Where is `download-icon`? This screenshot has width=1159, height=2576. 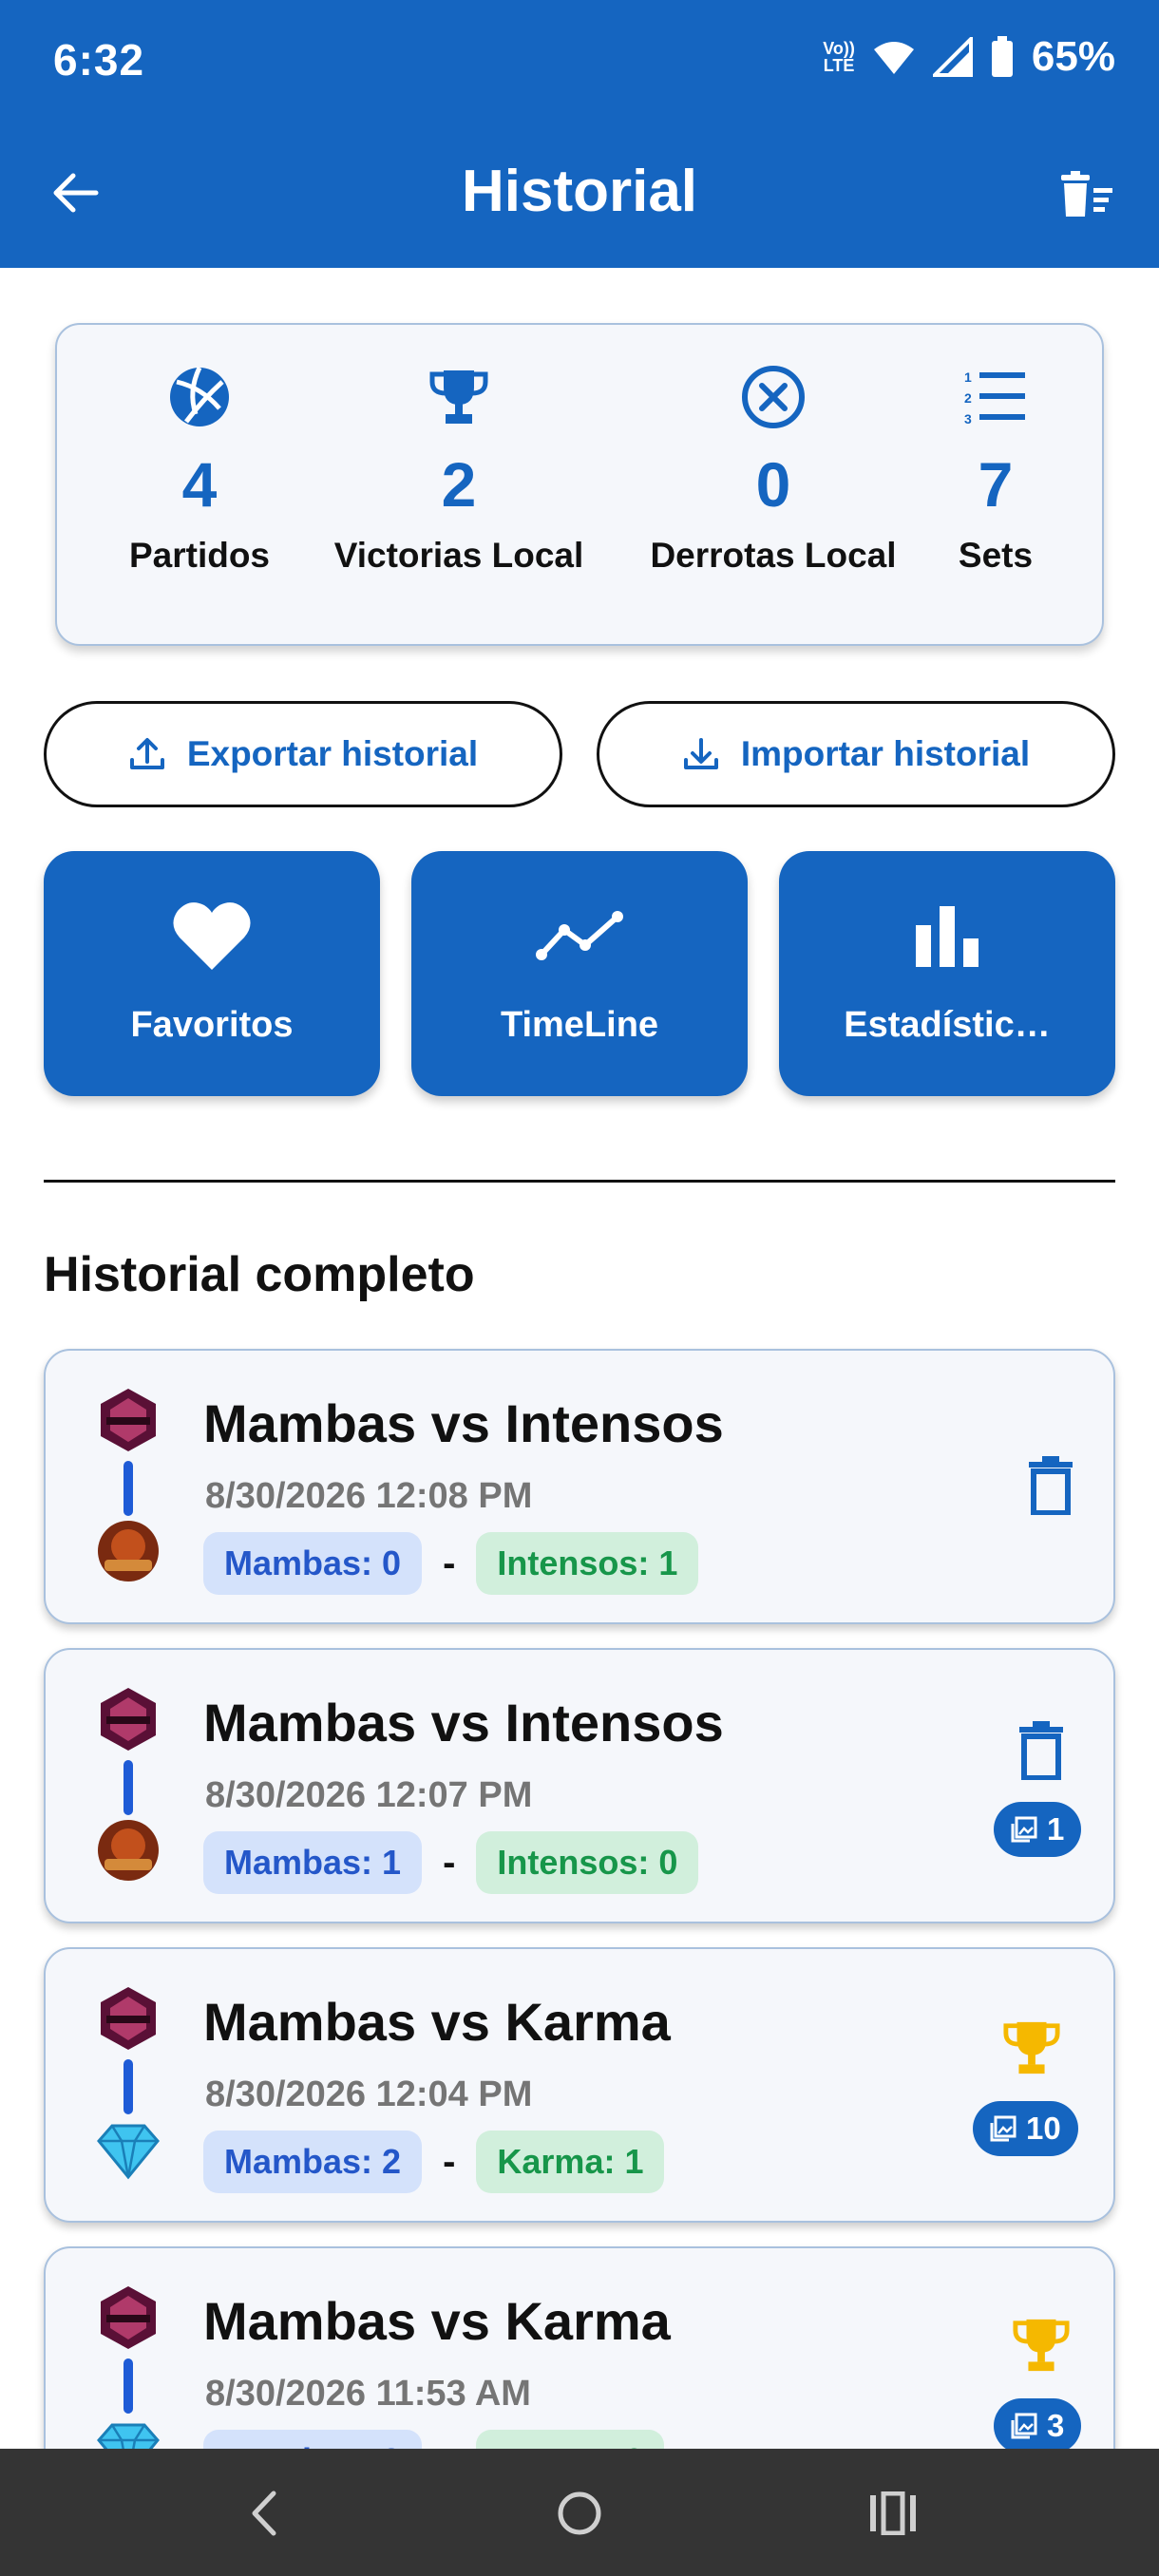
download-icon is located at coordinates (700, 753).